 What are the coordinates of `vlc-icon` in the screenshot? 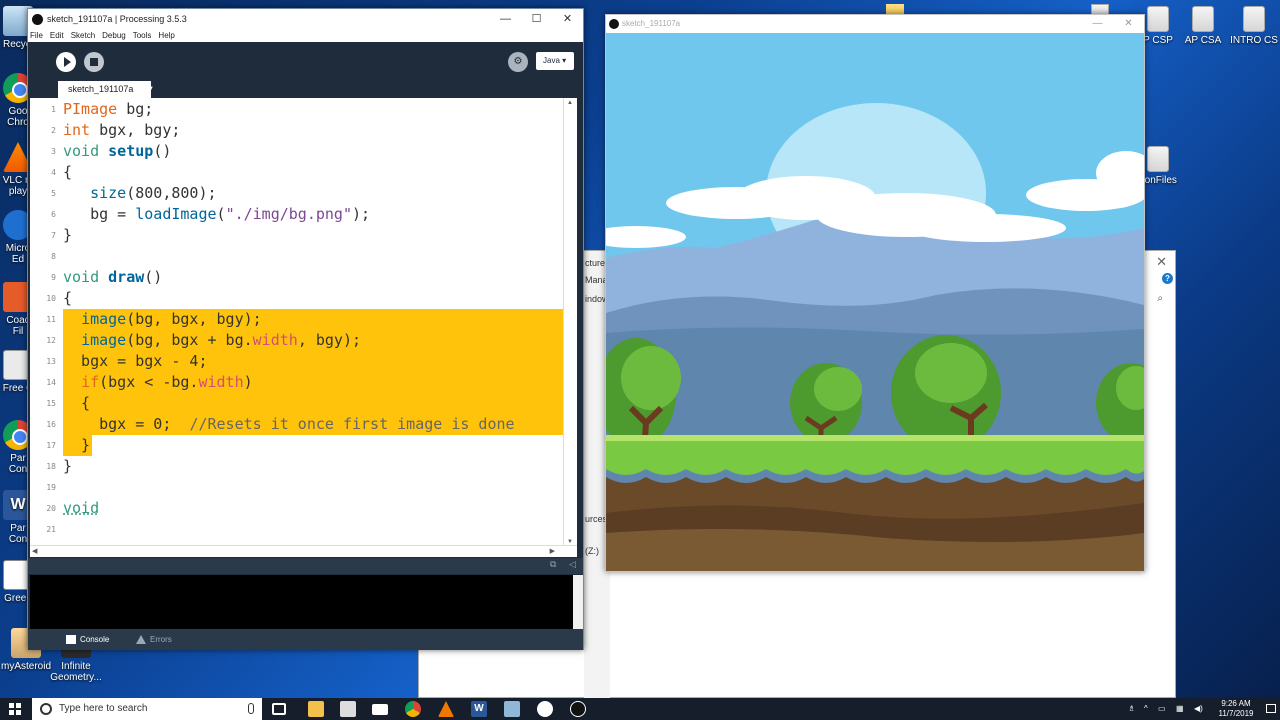 It's located at (446, 709).